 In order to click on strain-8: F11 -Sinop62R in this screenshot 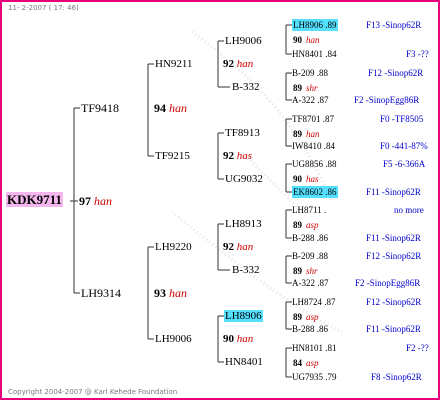, I will do `click(393, 192)`.